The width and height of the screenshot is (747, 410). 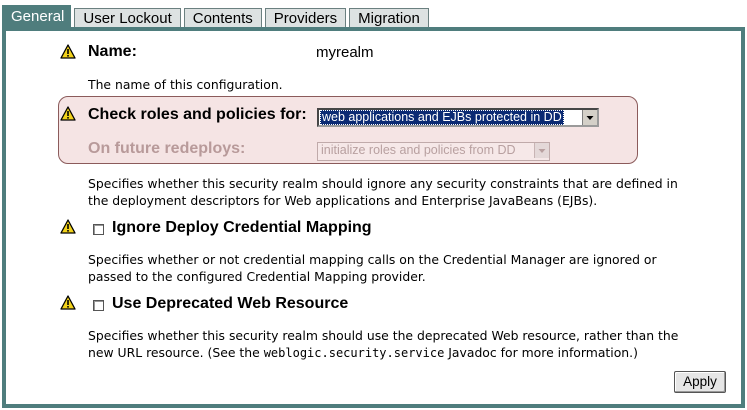 I want to click on tab-contents: Contents, so click(x=222, y=17).